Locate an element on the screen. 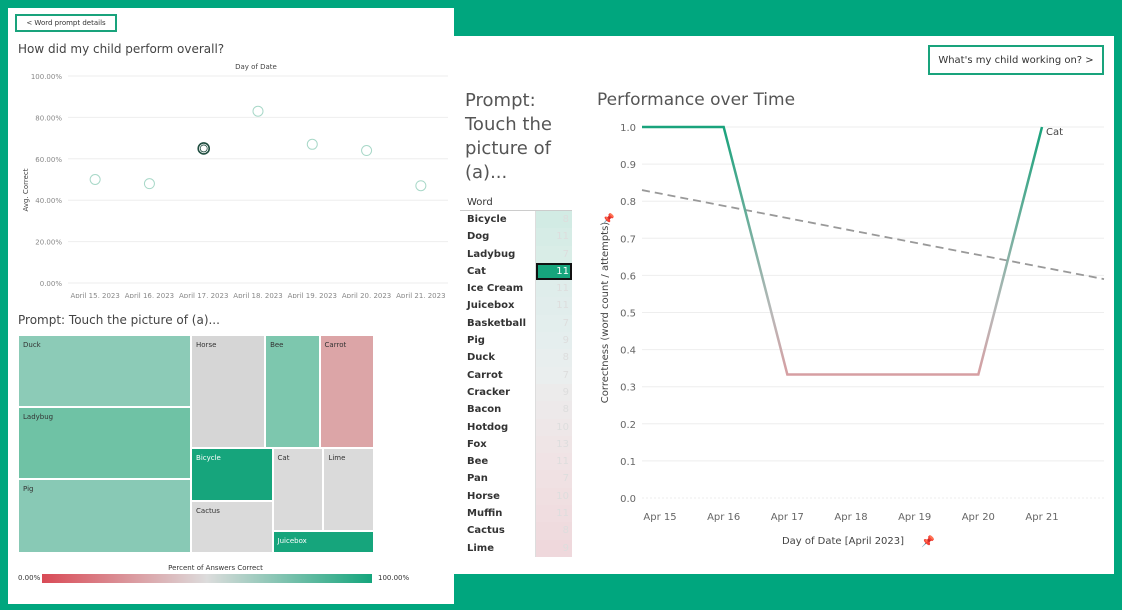 The width and height of the screenshot is (1122, 610). treemap-cell-duck: Duck is located at coordinates (105, 371).